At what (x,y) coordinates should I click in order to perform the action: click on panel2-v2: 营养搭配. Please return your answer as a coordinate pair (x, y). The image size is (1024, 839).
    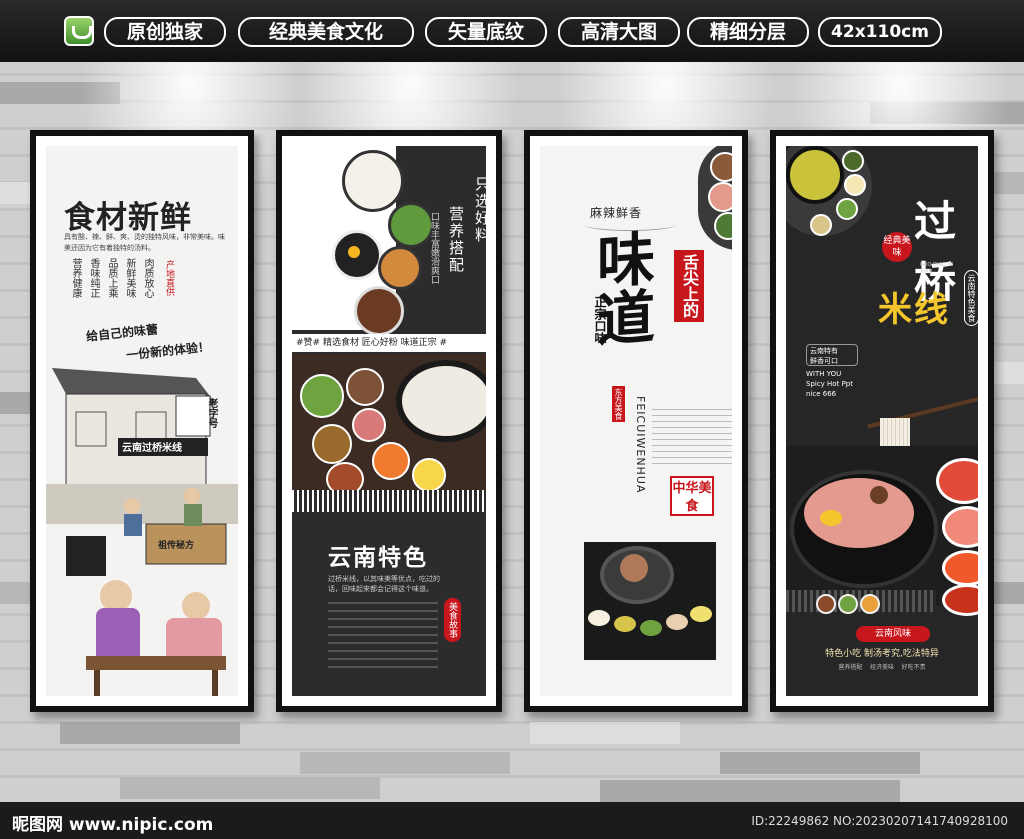
    Looking at the image, I should click on (456, 240).